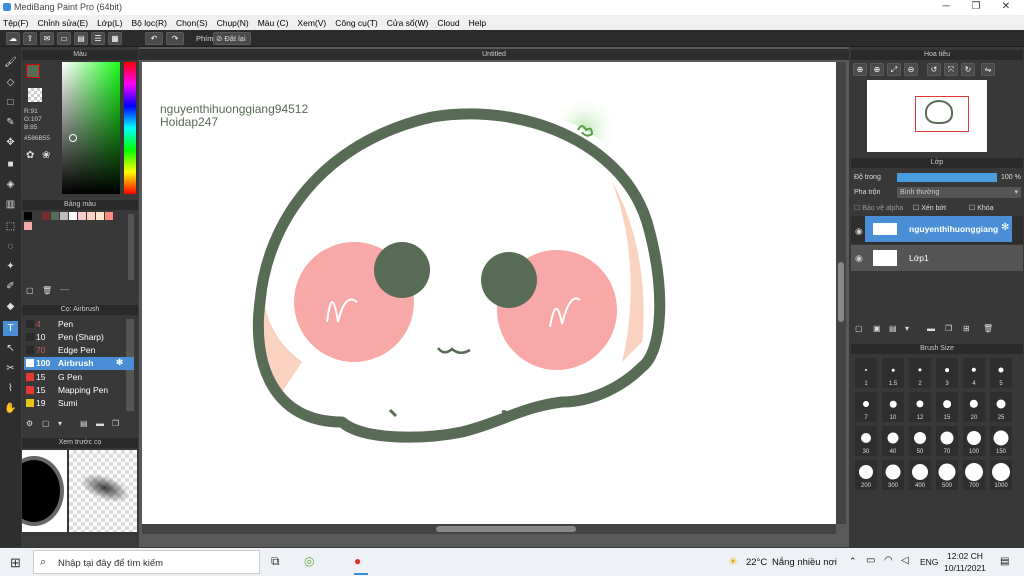 The width and height of the screenshot is (1024, 576). What do you see at coordinates (448, 23) in the screenshot?
I see `menu-cloud: Cloud` at bounding box center [448, 23].